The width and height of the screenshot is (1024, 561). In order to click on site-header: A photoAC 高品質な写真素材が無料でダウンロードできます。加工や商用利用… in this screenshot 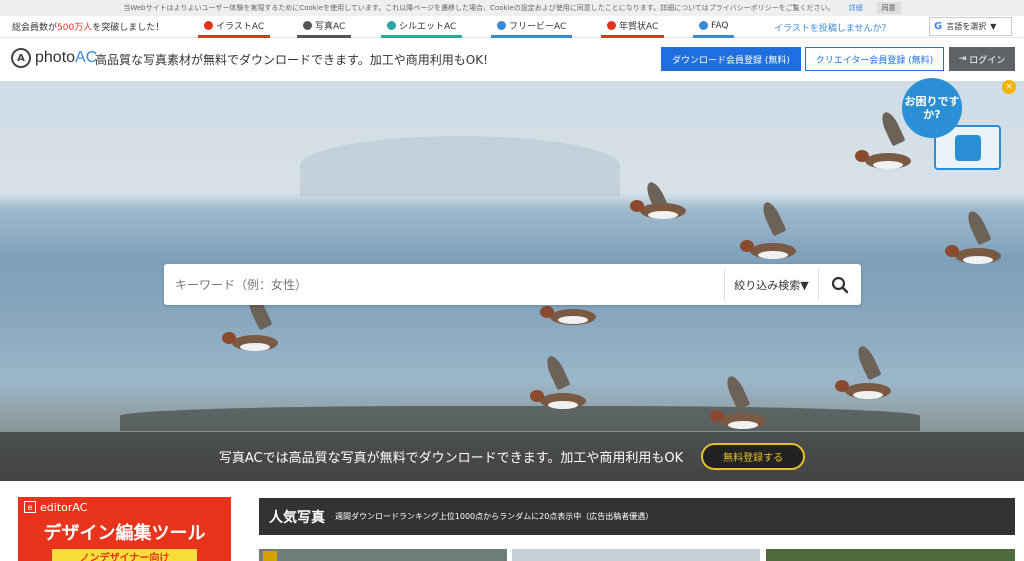, I will do `click(512, 59)`.